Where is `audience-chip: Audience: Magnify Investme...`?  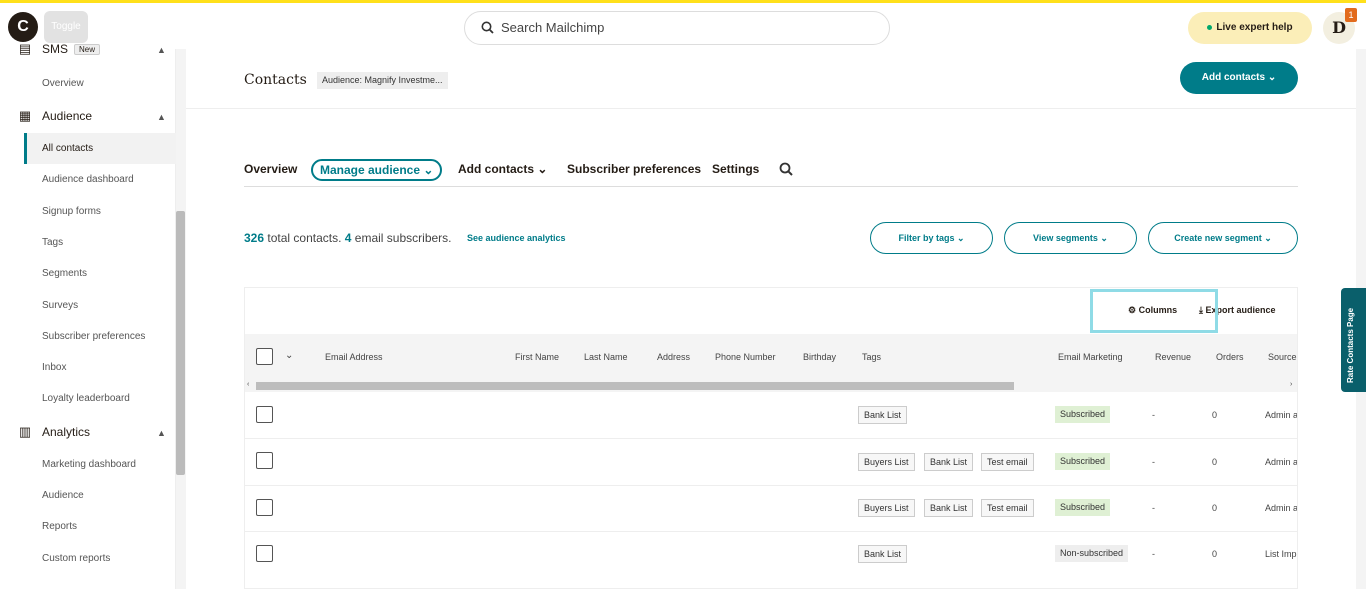 audience-chip: Audience: Magnify Investme... is located at coordinates (382, 80).